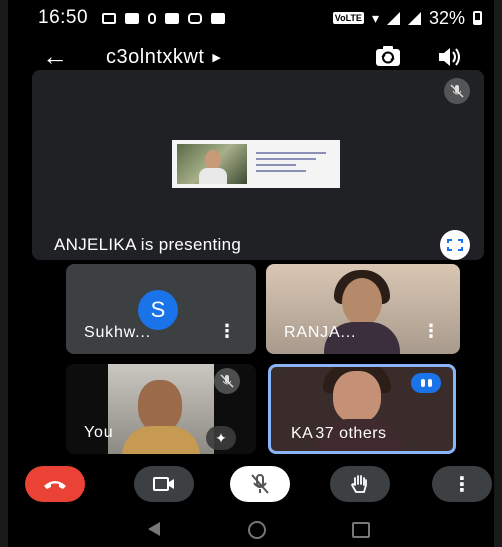 Image resolution: width=502 pixels, height=547 pixels. Describe the element at coordinates (426, 383) in the screenshot. I see `speaking-indicator-icon` at that location.